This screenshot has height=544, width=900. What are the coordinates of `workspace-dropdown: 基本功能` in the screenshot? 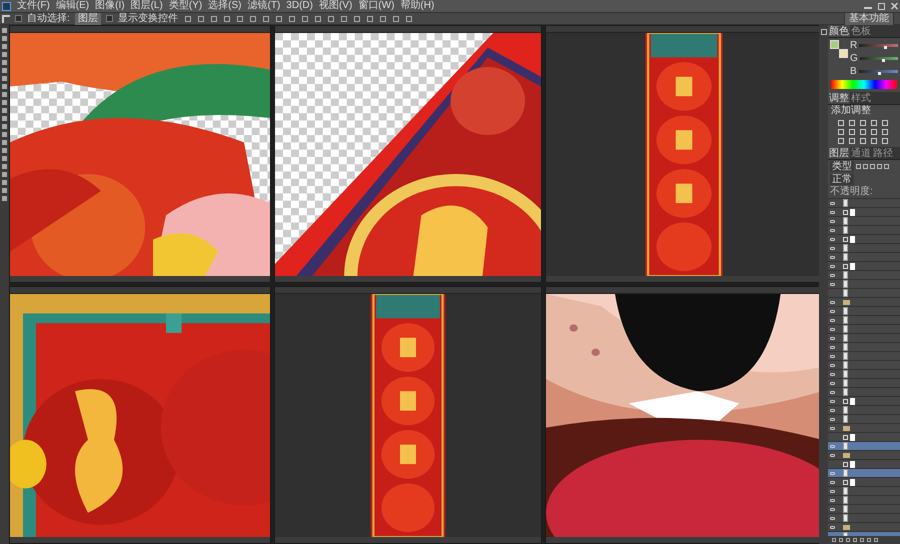 It's located at (869, 19).